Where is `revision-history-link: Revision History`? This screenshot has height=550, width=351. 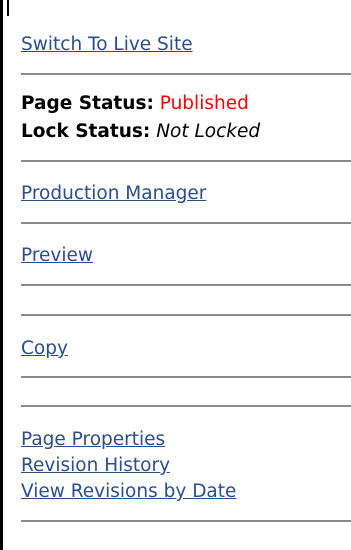 revision-history-link: Revision History is located at coordinates (95, 466).